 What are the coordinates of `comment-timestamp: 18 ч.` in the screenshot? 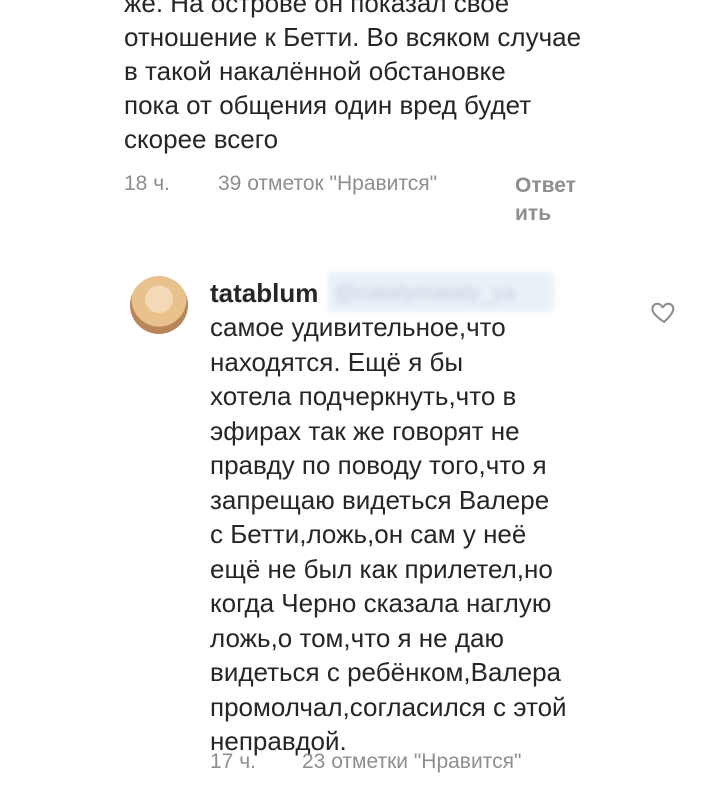 It's located at (147, 183).